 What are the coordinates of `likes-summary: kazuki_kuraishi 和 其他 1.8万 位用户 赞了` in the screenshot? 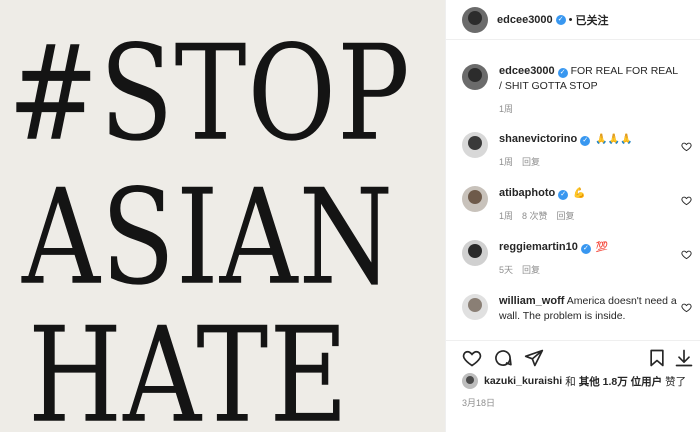 It's located at (574, 381).